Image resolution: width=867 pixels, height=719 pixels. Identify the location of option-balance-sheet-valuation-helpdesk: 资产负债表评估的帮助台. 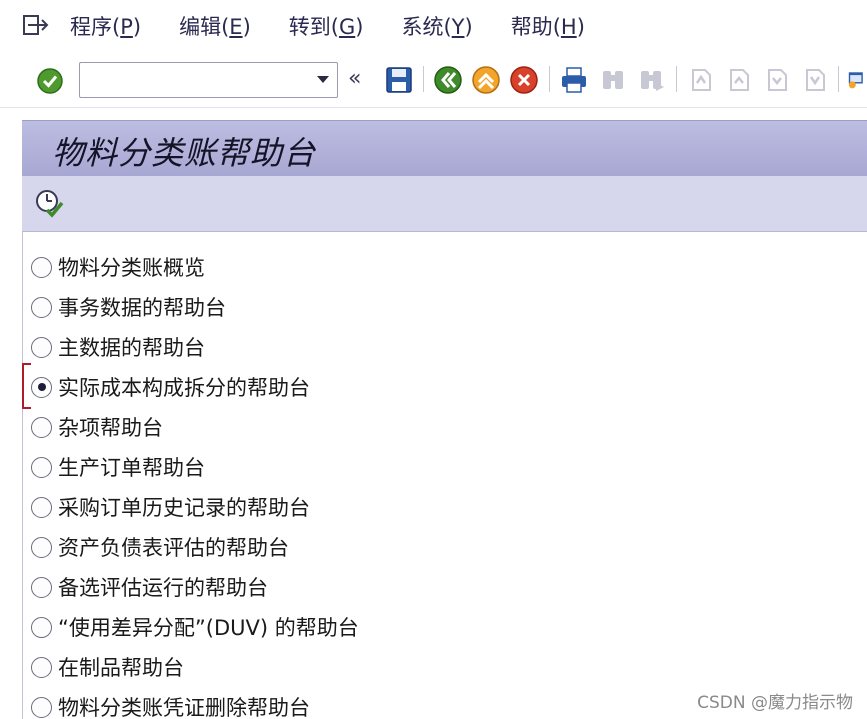
(160, 547).